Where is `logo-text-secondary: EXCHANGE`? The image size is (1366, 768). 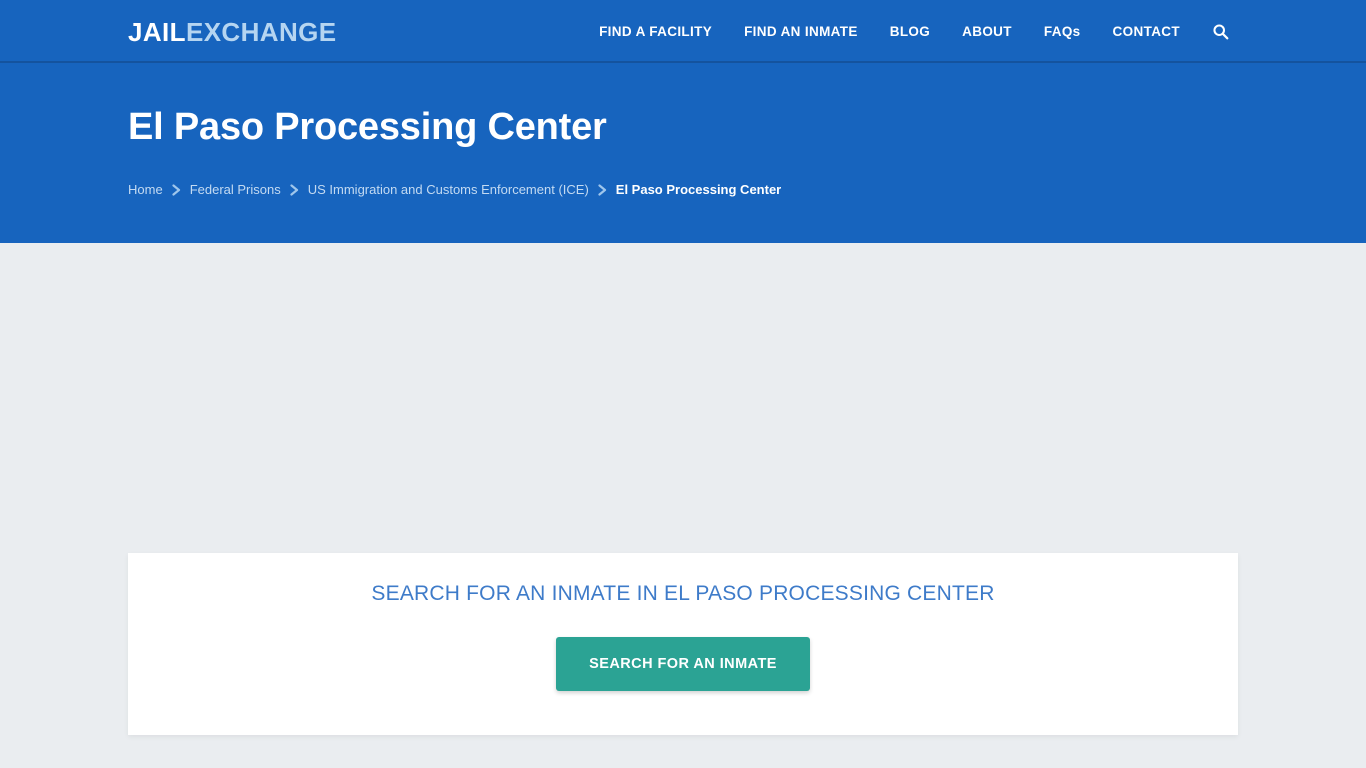 logo-text-secondary: EXCHANGE is located at coordinates (261, 32).